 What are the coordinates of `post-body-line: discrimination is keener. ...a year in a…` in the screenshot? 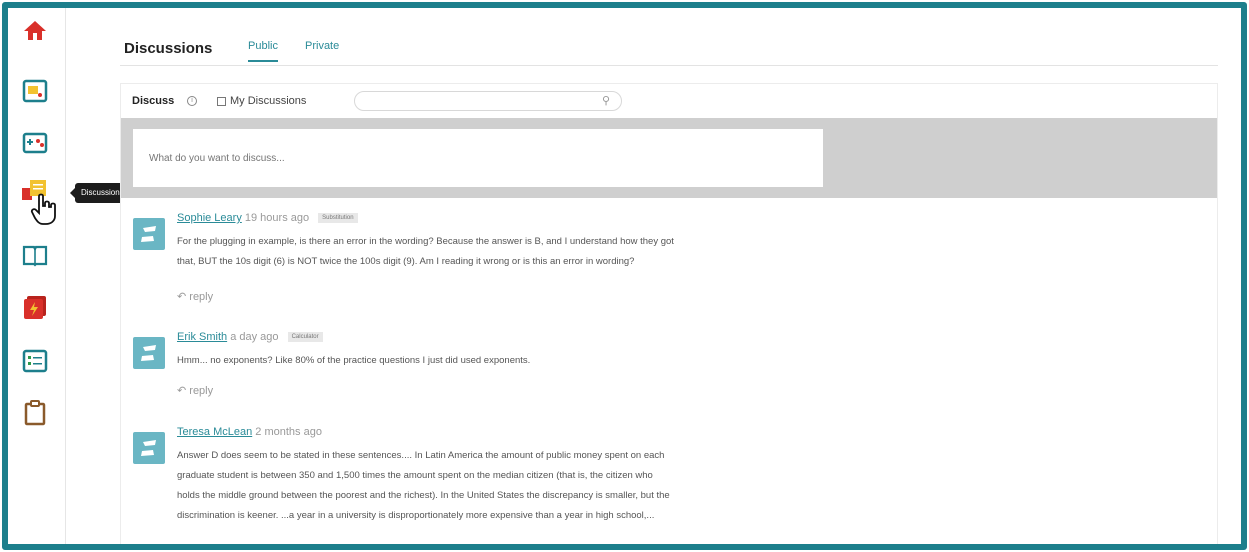 It's located at (416, 515).